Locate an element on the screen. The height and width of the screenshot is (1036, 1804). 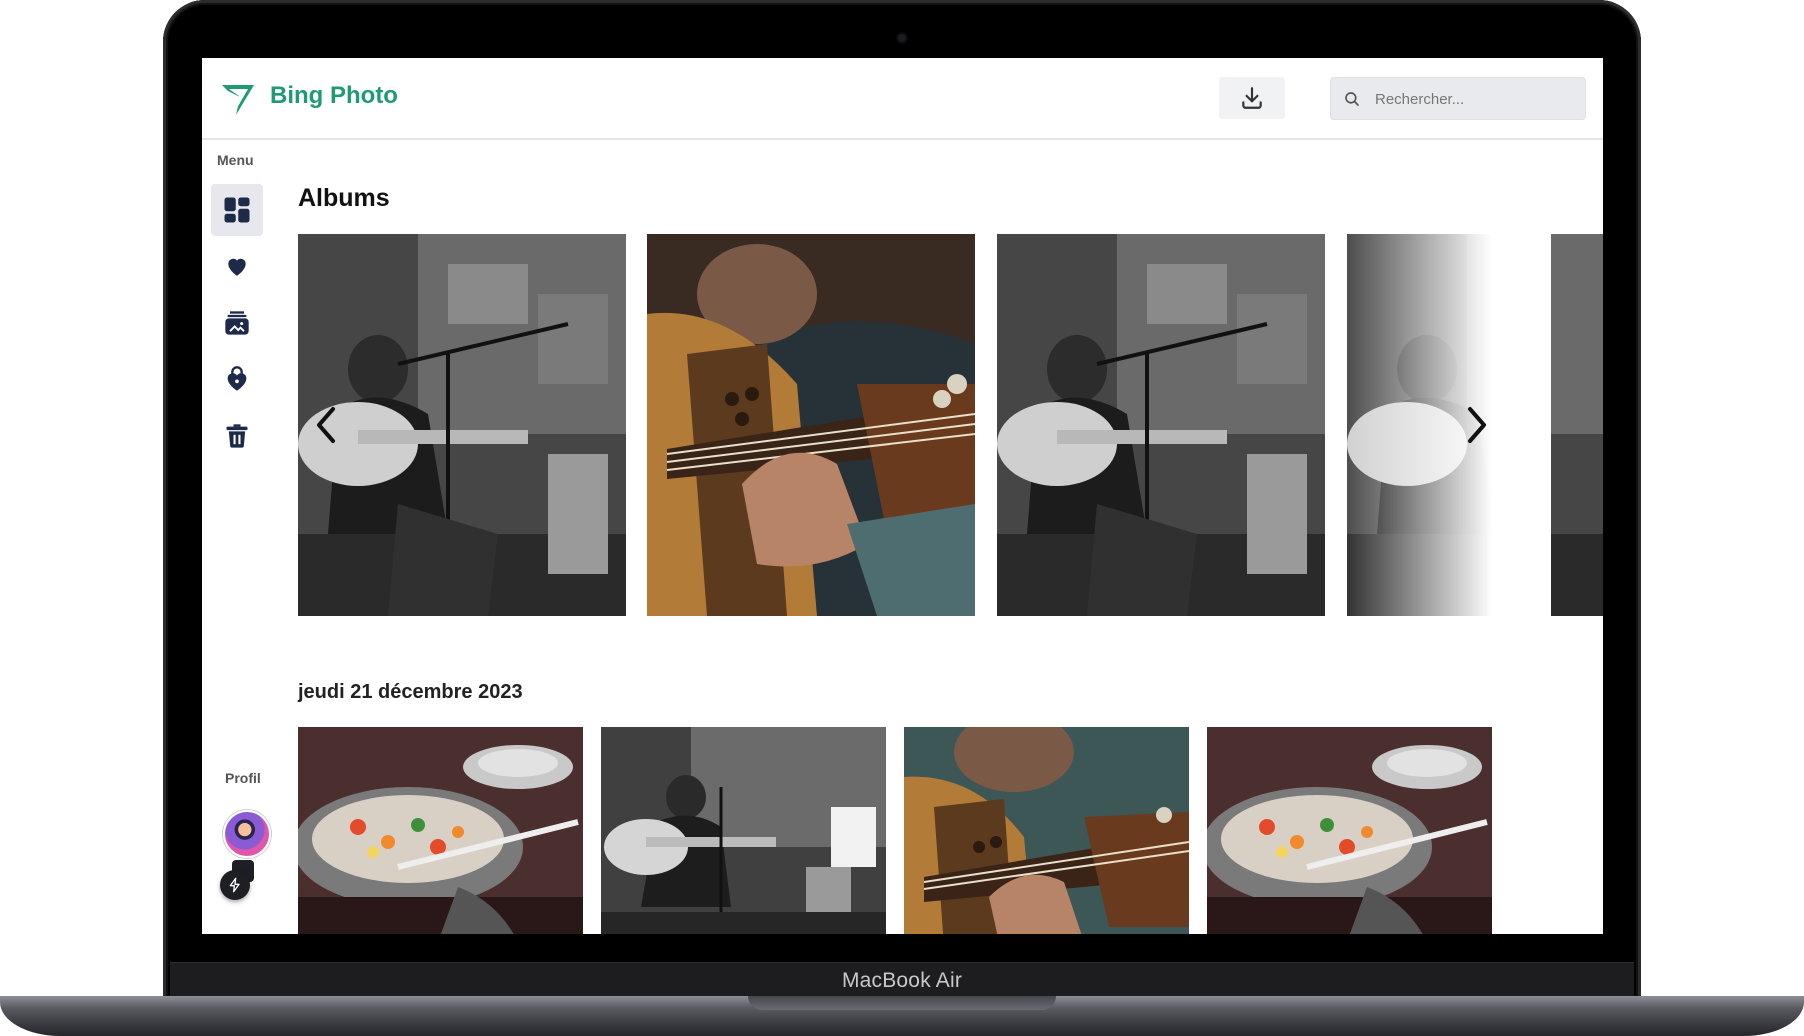
chevron-right-icon is located at coordinates (1477, 425).